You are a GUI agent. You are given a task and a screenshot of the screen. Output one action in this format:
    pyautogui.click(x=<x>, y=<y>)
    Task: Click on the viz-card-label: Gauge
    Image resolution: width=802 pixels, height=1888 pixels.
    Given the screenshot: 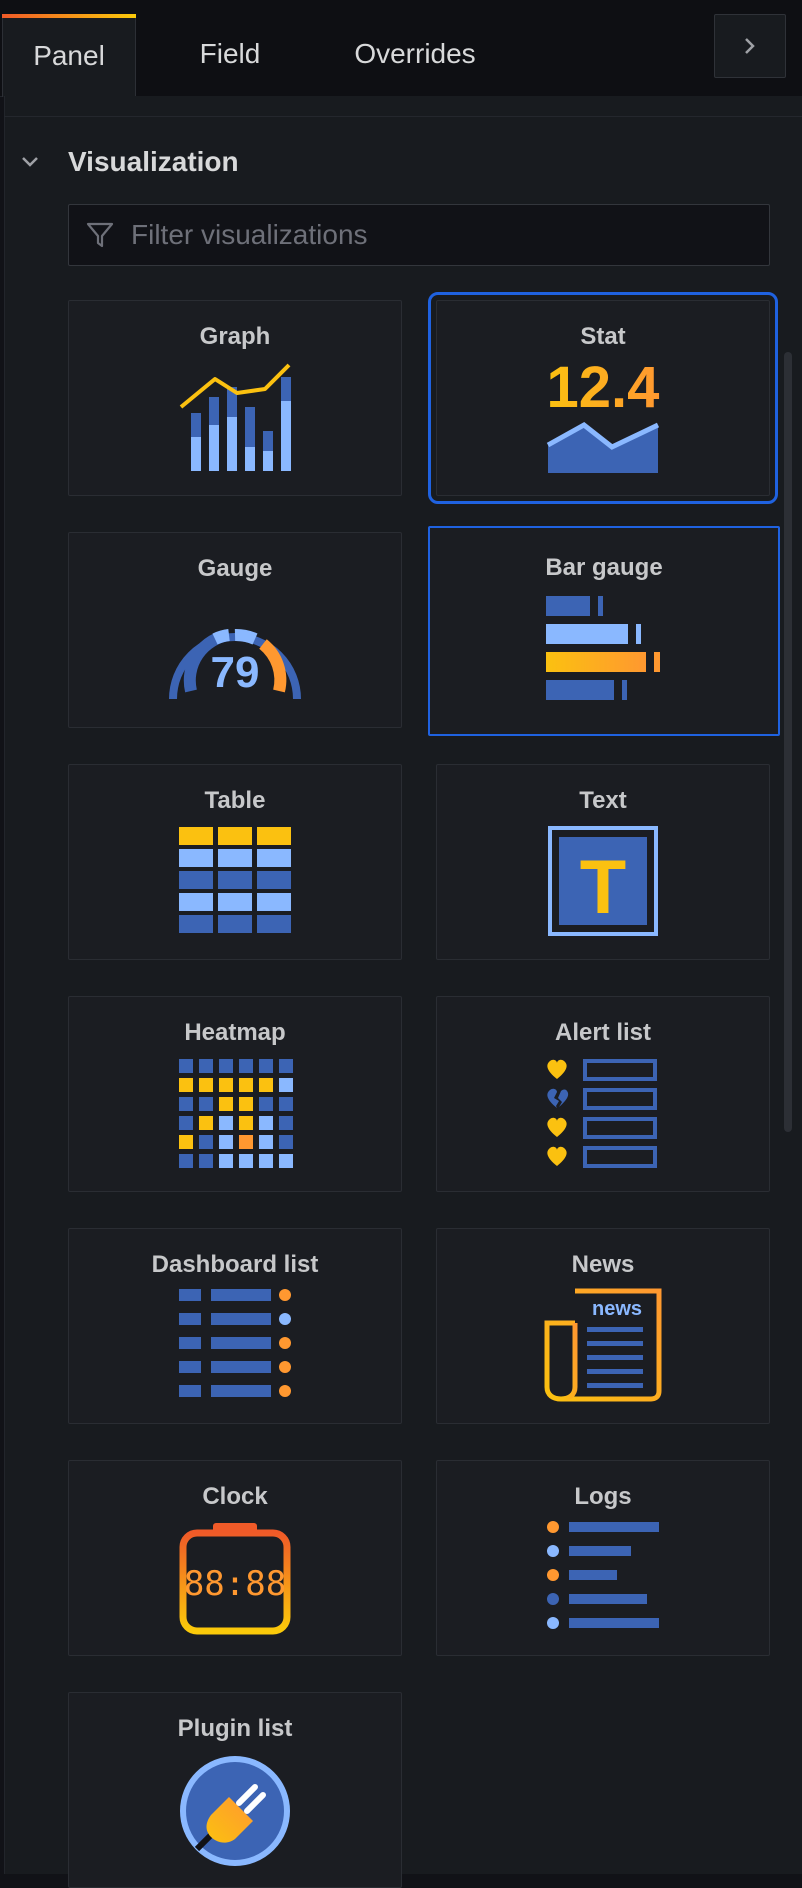 What is the action you would take?
    pyautogui.click(x=235, y=568)
    